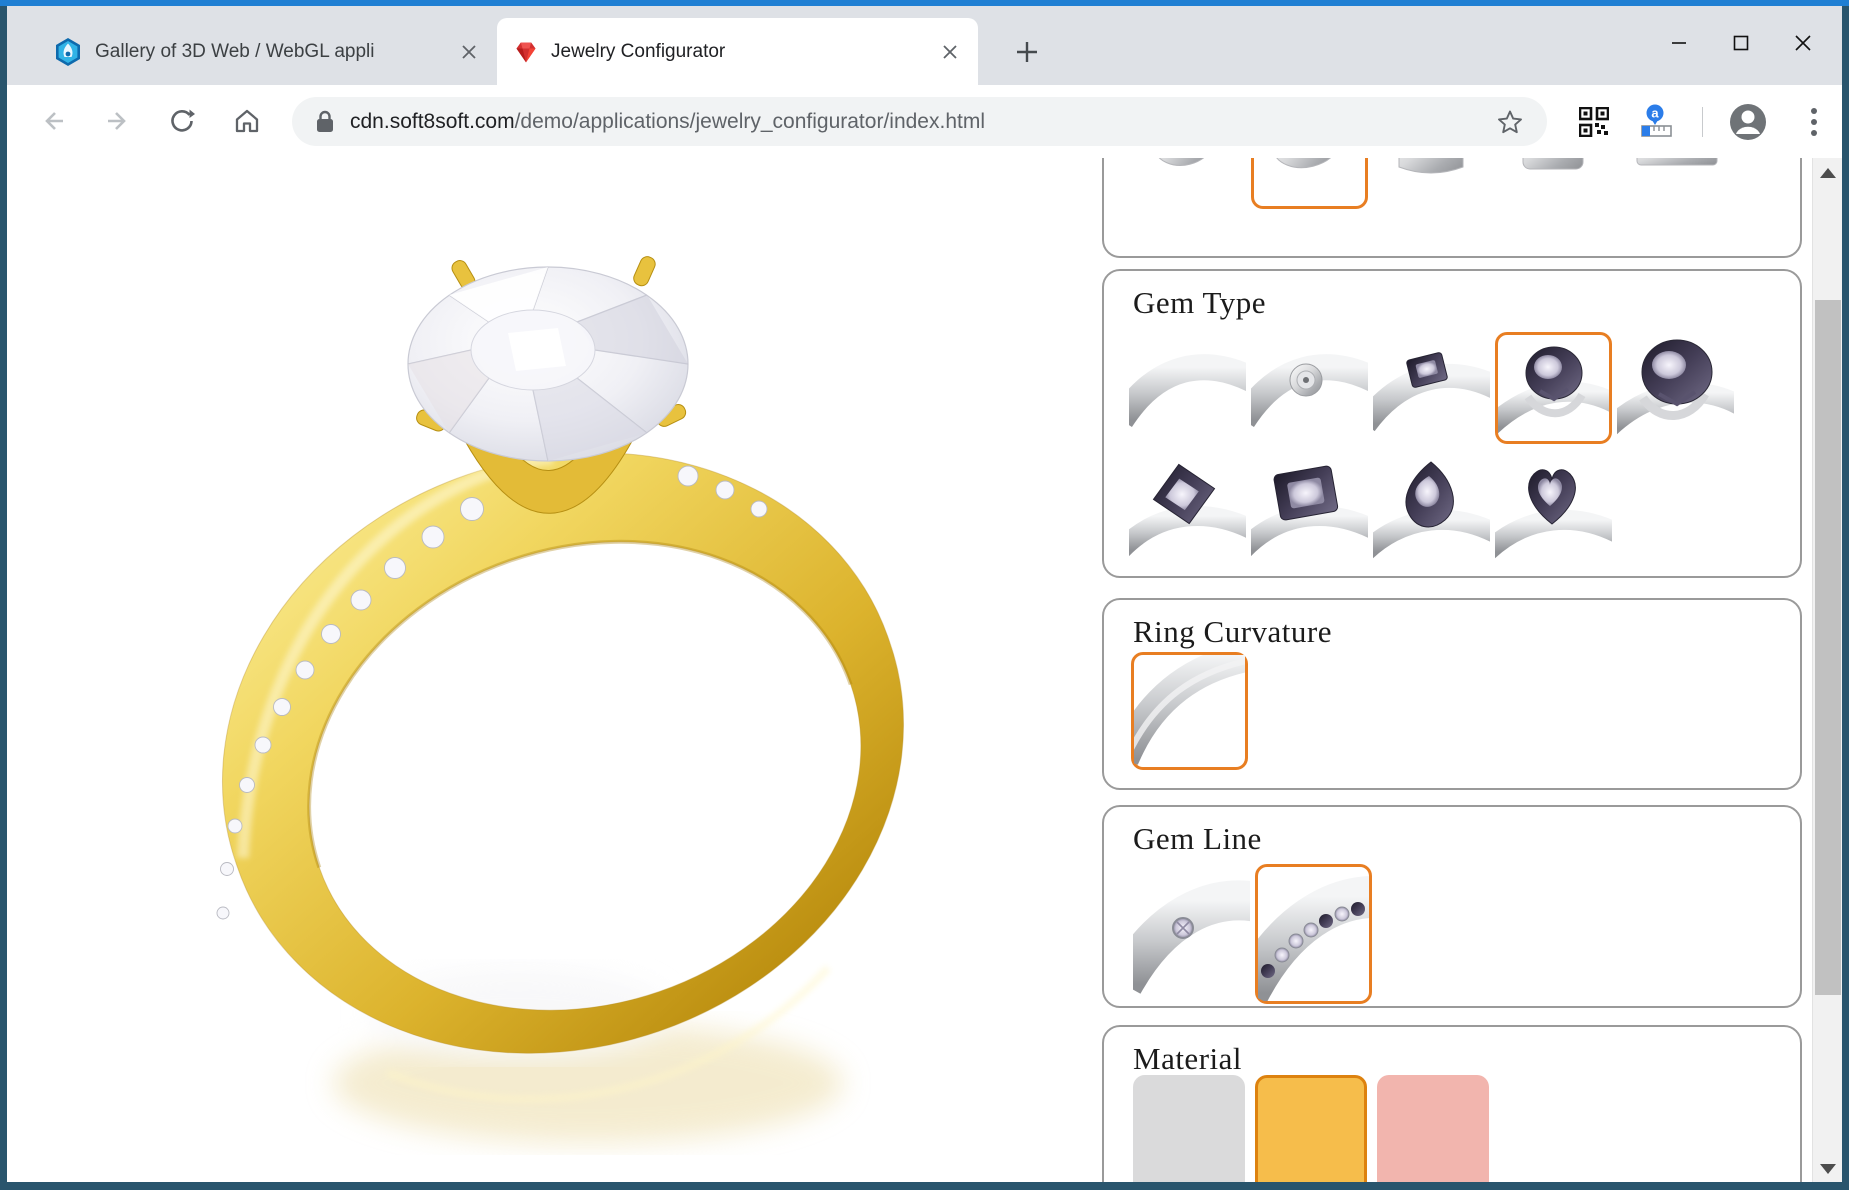 The width and height of the screenshot is (1849, 1190). I want to click on assistant-extension-button: a, so click(1656, 122).